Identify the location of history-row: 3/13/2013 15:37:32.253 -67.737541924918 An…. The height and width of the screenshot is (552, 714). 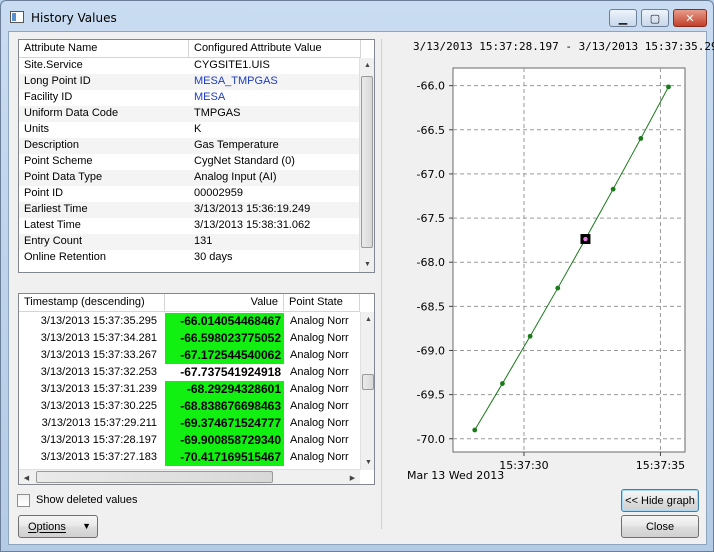
(189, 372).